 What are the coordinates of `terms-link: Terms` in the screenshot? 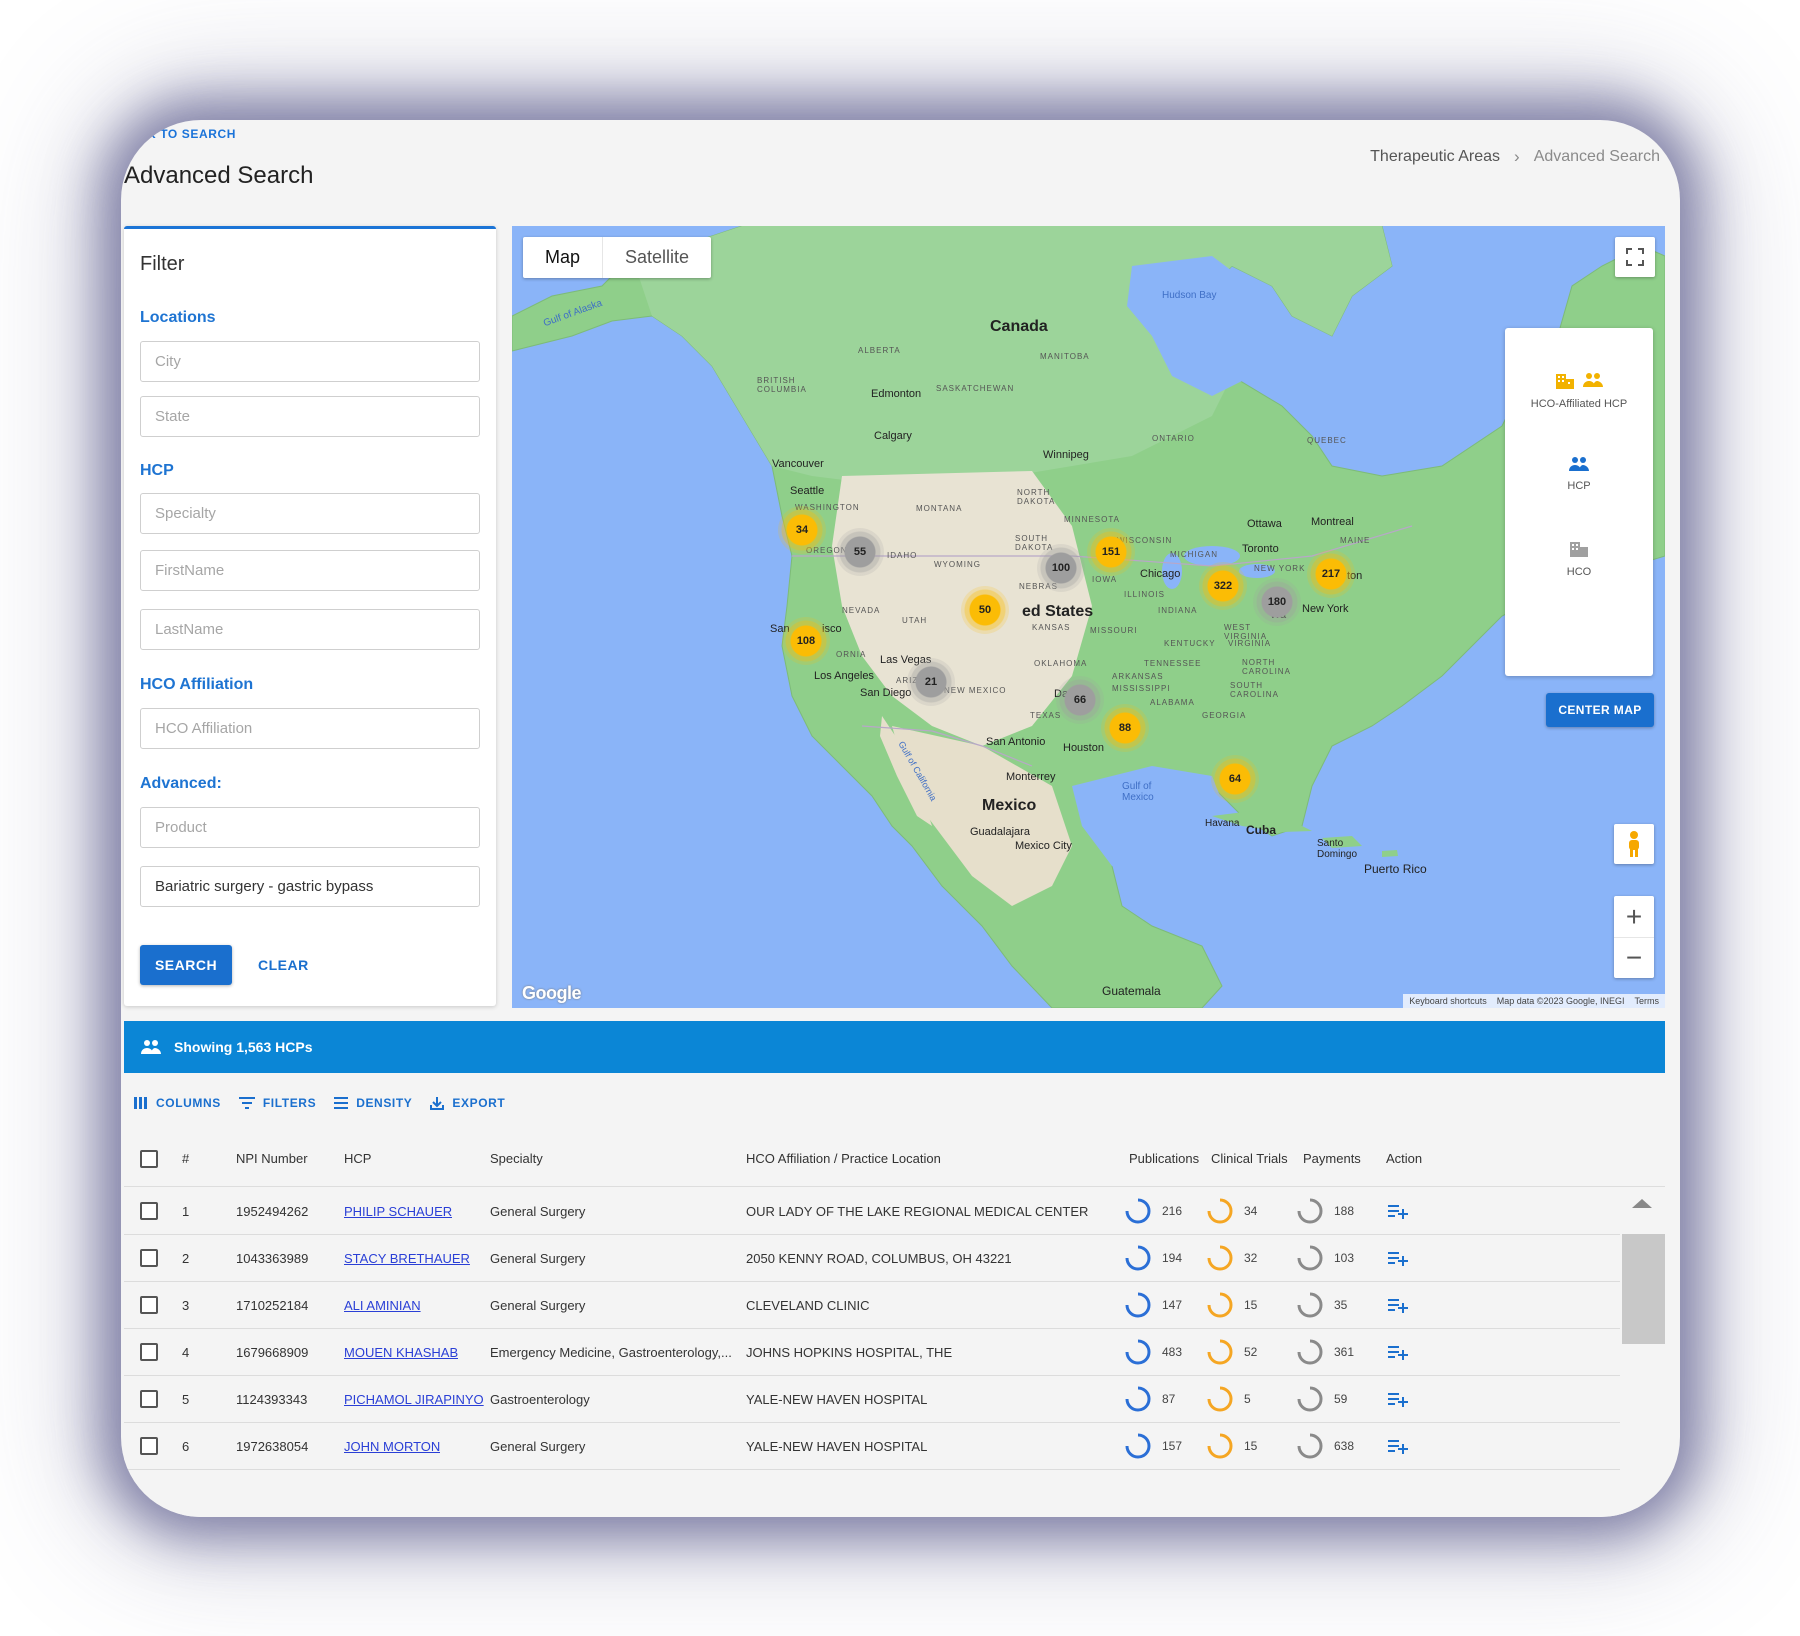 It's located at (1647, 1001).